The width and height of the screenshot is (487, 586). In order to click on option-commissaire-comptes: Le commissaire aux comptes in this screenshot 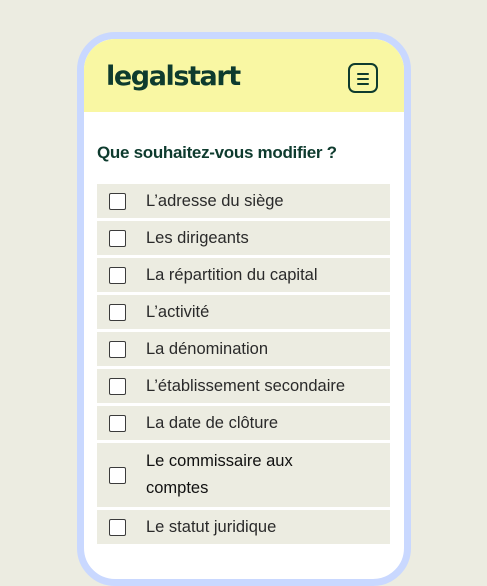, I will do `click(243, 475)`.